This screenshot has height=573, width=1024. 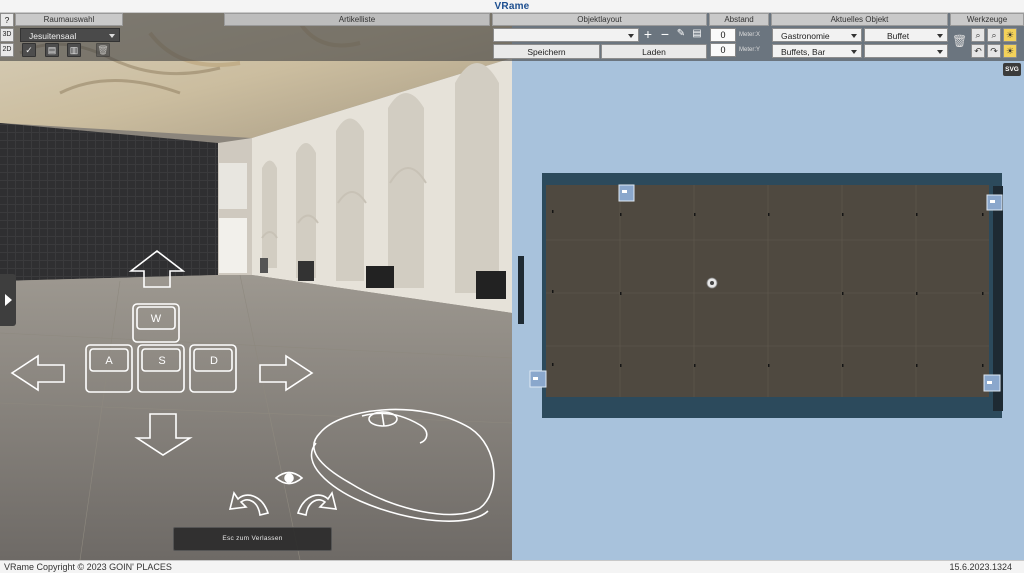 I want to click on subcategory-select: Buffets, Bar, so click(x=817, y=51).